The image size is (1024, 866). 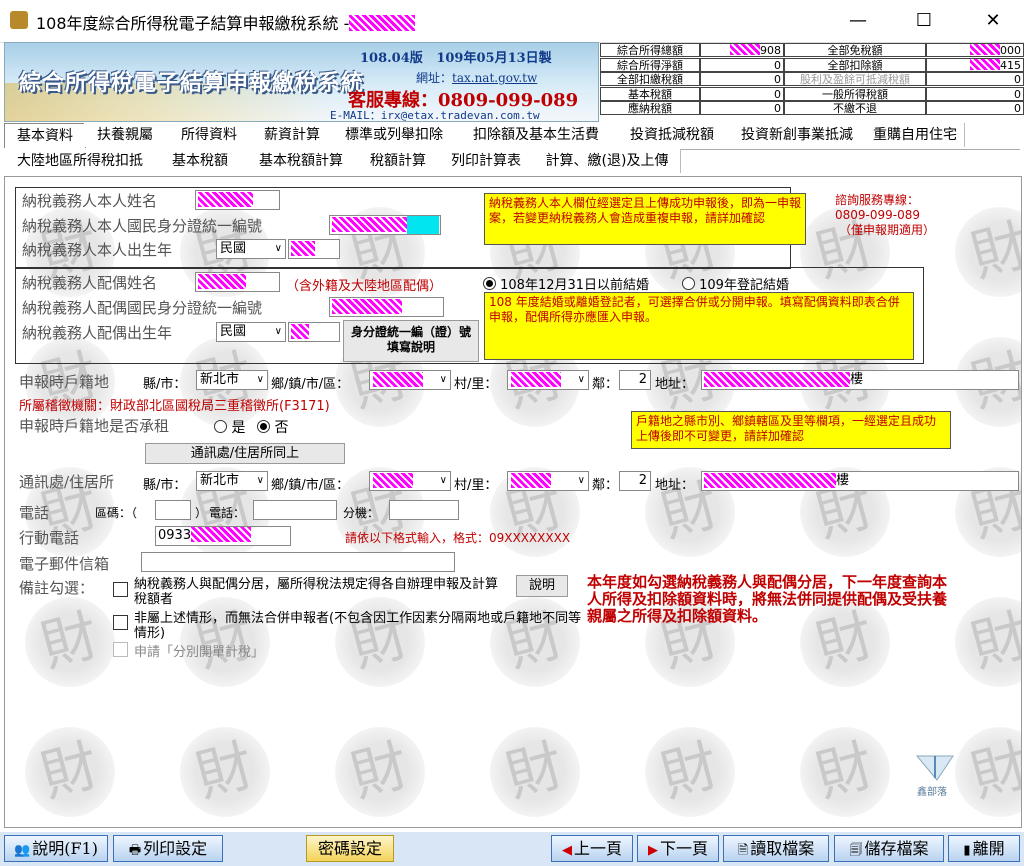 I want to click on id-help-button: 身分證統一編（證）號填寫說明, so click(x=411, y=341).